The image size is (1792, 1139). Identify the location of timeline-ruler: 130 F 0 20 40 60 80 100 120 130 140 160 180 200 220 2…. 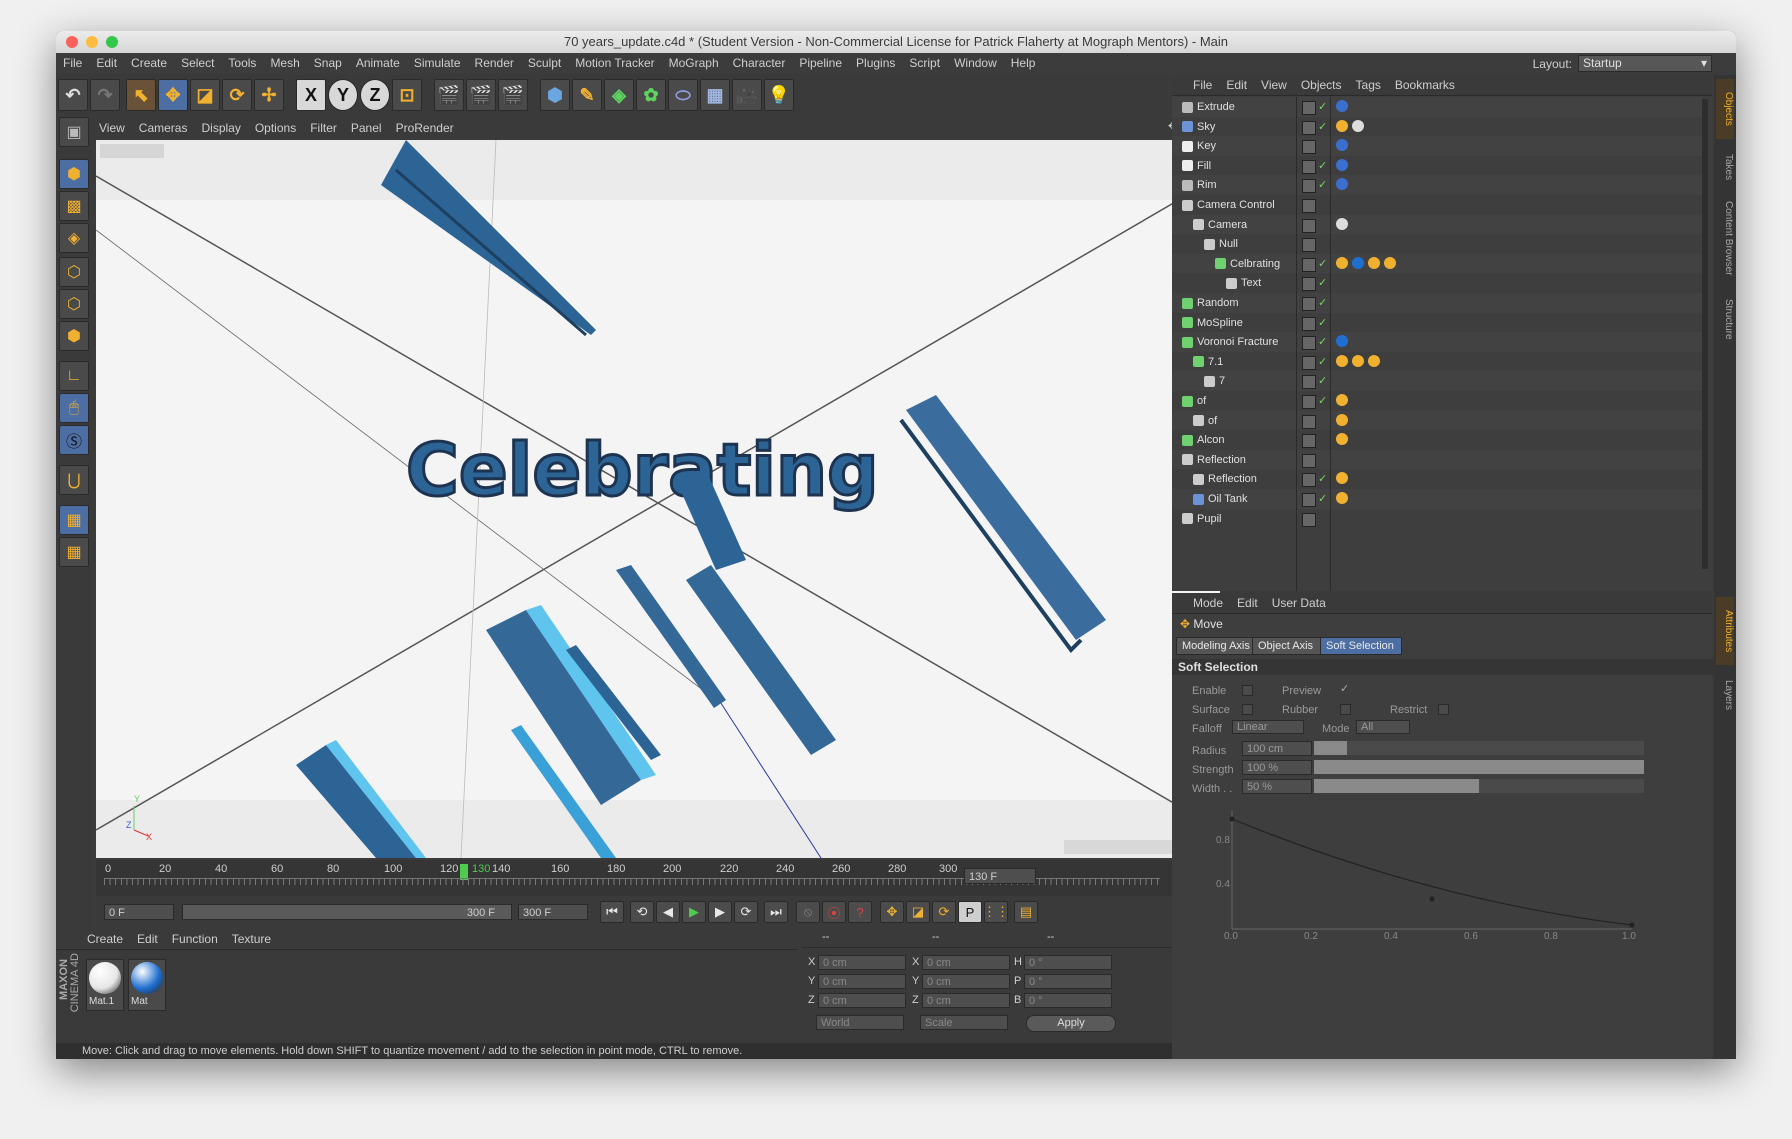
(658, 878).